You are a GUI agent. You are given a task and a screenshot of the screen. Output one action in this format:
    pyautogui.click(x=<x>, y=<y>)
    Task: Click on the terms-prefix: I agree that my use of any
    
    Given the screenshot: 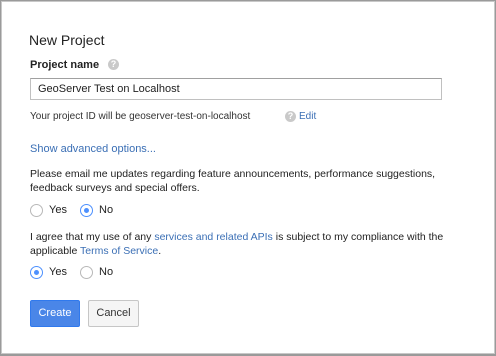 What is the action you would take?
    pyautogui.click(x=92, y=237)
    